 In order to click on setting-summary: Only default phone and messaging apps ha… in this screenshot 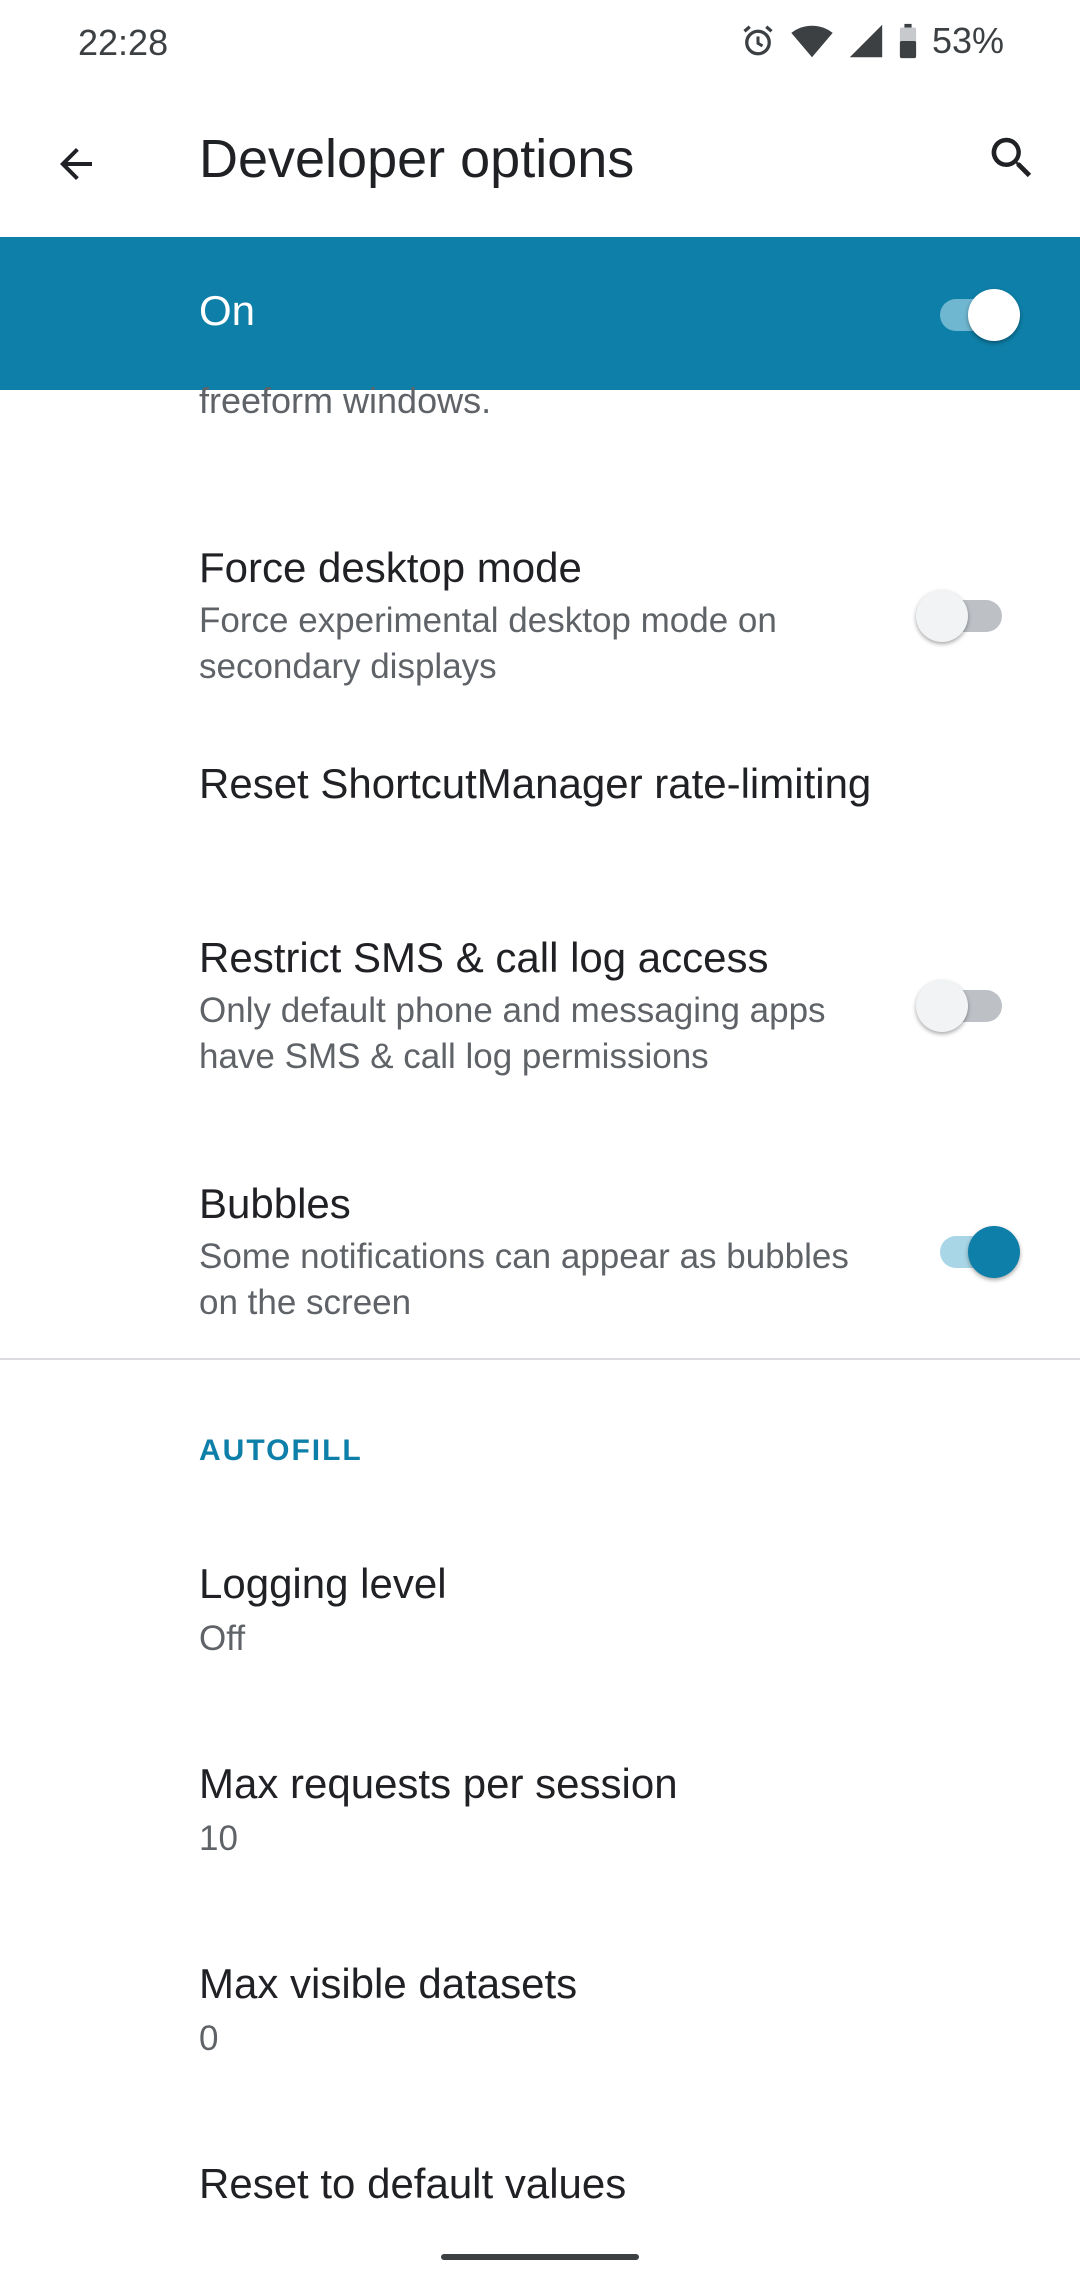, I will do `click(512, 1033)`.